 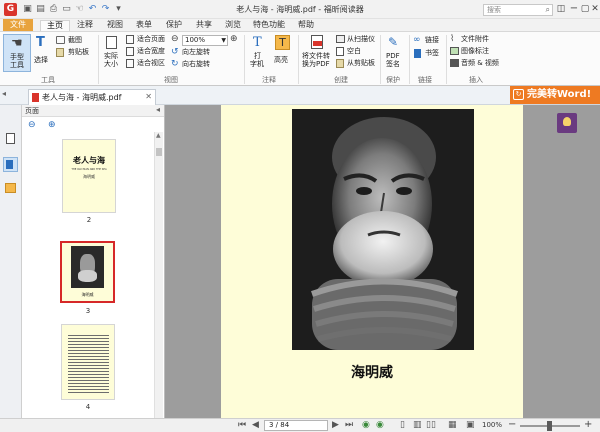 I want to click on select-cursor-icon: T, so click(x=40, y=42).